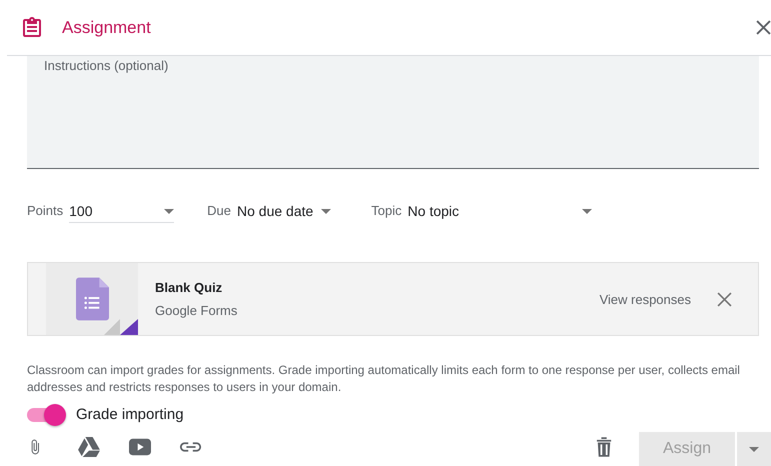 The image size is (771, 466). I want to click on triangle-drive-icon, so click(89, 447).